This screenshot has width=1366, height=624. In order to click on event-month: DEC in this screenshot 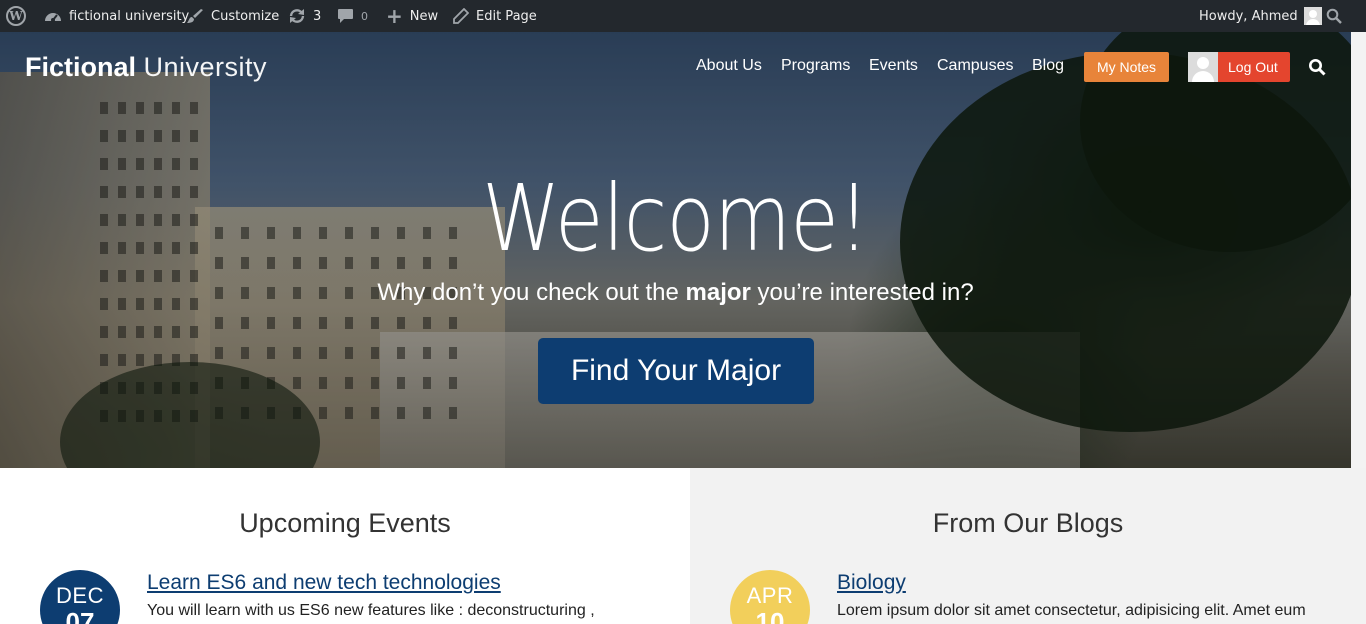, I will do `click(80, 595)`.